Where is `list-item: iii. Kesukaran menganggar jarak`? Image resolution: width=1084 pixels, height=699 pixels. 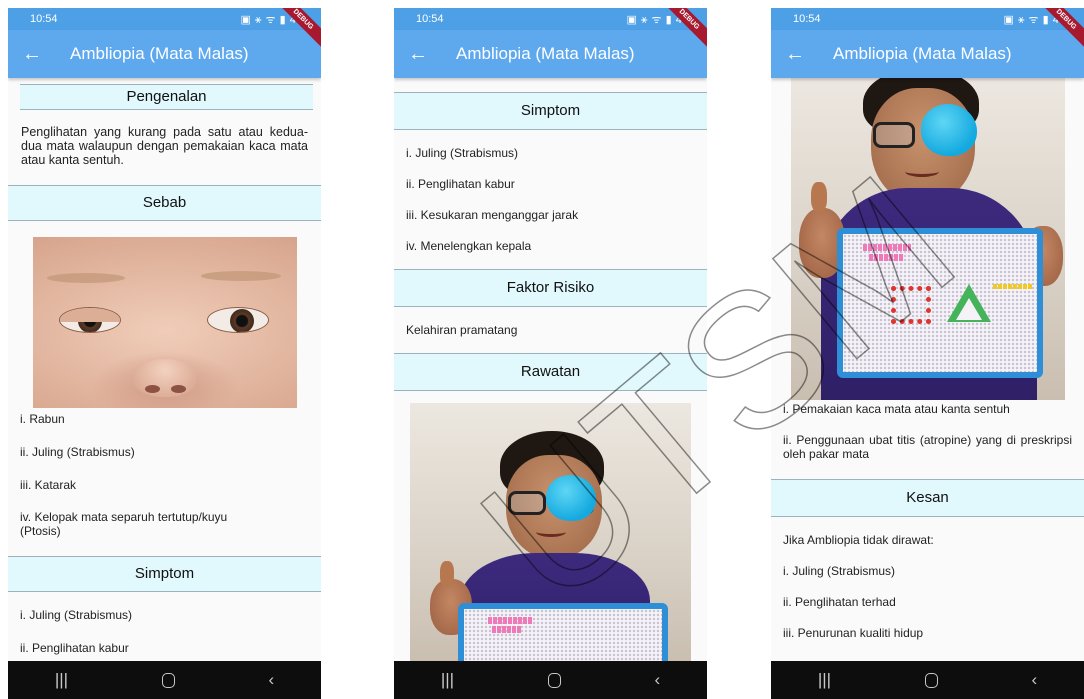
list-item: iii. Kesukaran menganggar jarak is located at coordinates (492, 215).